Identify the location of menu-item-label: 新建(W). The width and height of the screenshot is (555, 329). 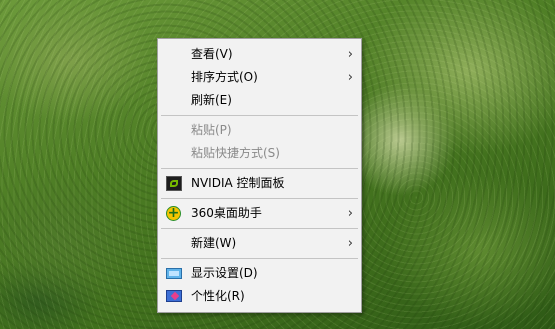
(214, 243).